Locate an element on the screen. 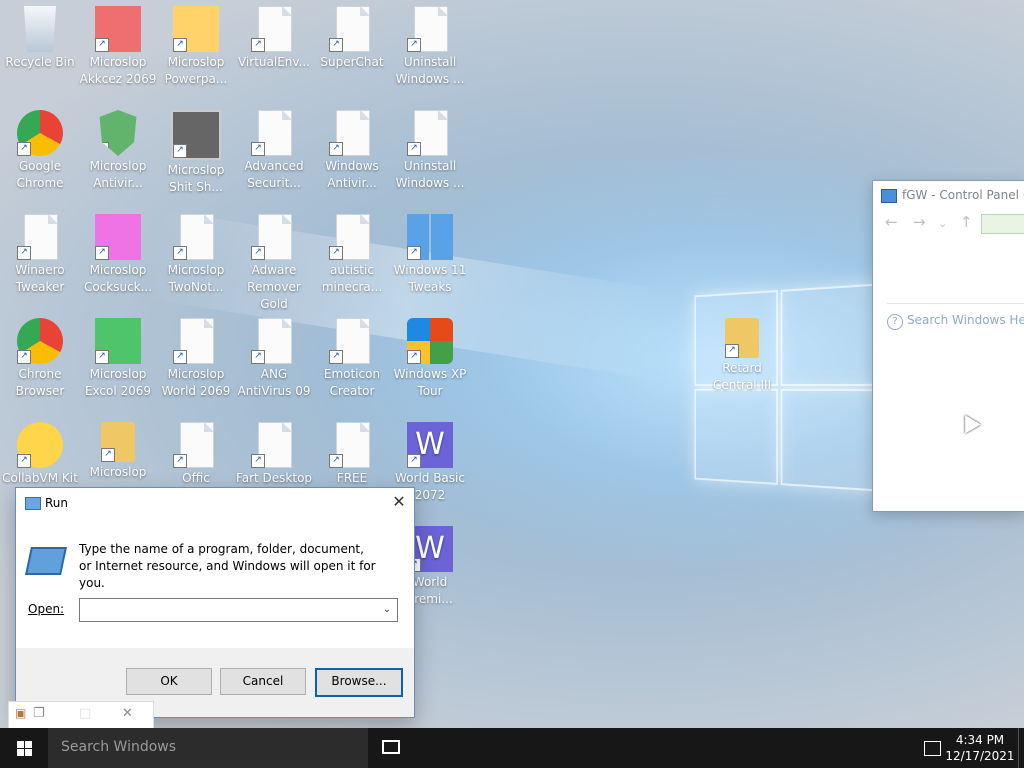 This screenshot has height=768, width=1024. desktop-icon: Recycle Bin is located at coordinates (40, 48).